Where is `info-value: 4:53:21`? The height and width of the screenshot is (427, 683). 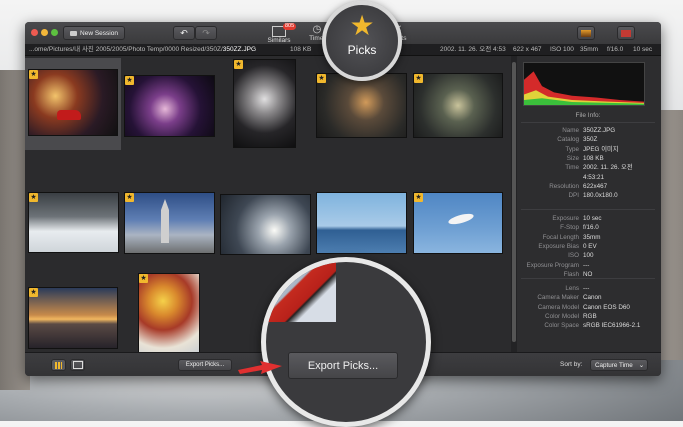
info-value: 4:53:21 is located at coordinates (594, 177).